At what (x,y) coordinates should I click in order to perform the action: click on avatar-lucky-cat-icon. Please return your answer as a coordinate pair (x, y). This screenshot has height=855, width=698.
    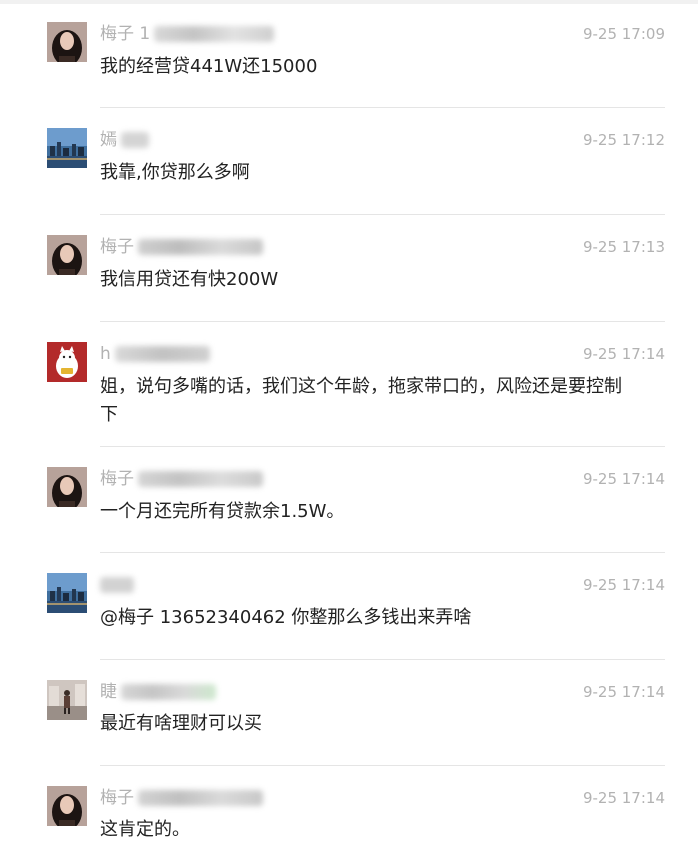
    Looking at the image, I should click on (67, 362).